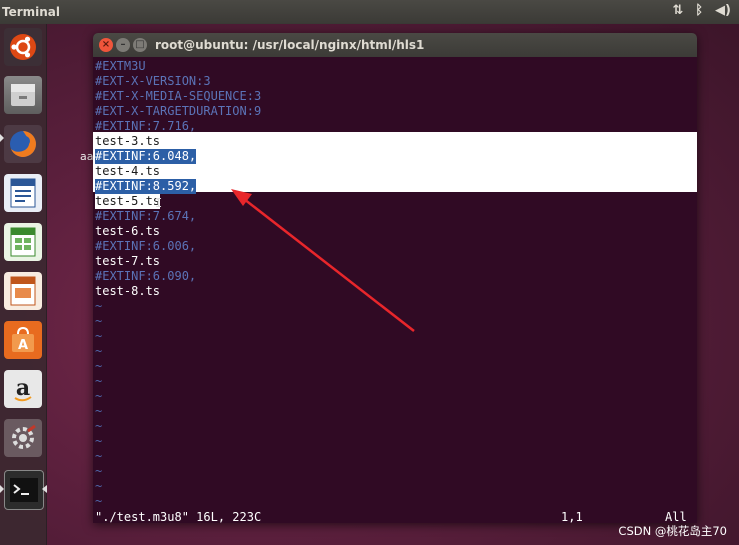 This screenshot has height=545, width=739. I want to click on watermark: CSDN @桃花岛主70, so click(672, 531).